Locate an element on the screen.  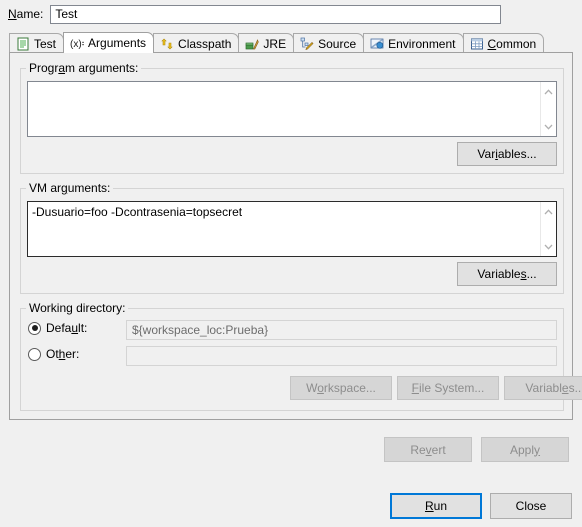
name-input is located at coordinates (276, 14).